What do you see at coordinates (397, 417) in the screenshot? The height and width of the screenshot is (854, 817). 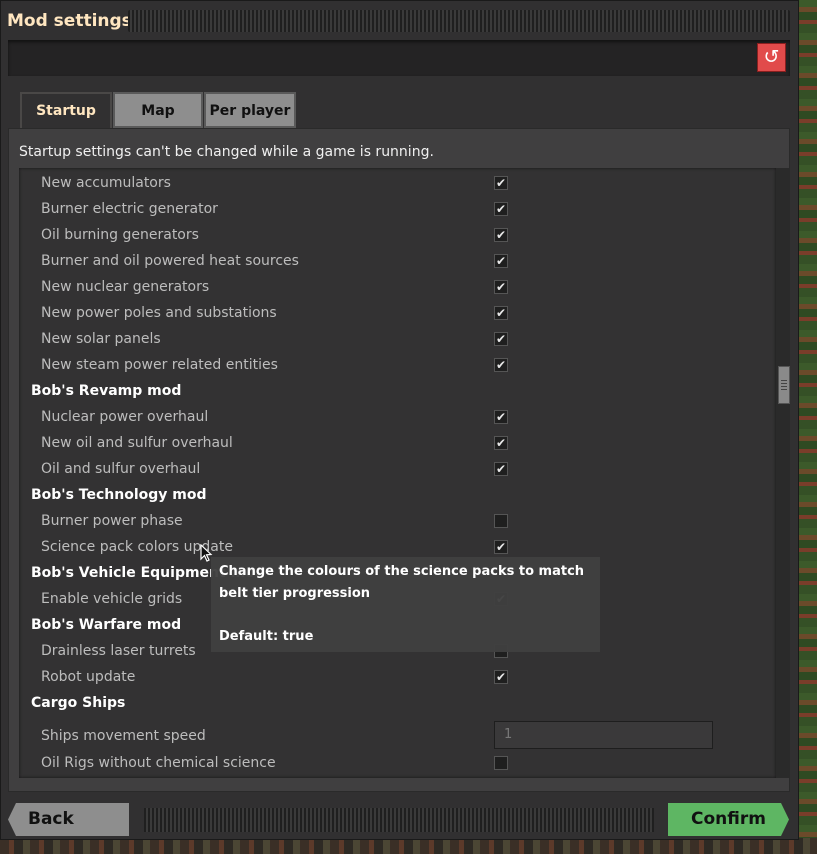 I see `setting-row: Nuclear power overhaul ✔` at bounding box center [397, 417].